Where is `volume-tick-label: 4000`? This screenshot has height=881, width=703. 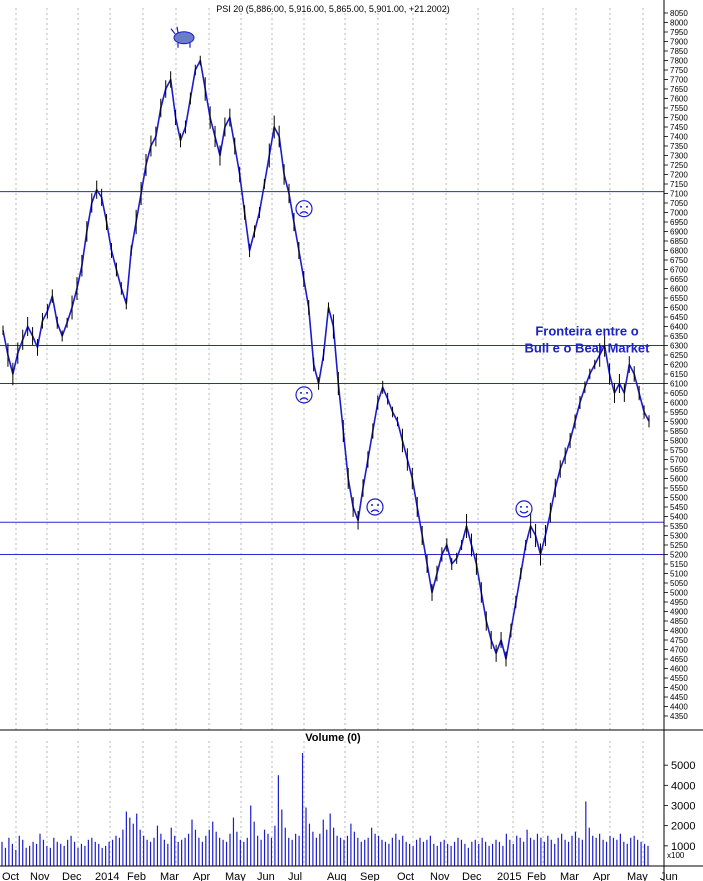 volume-tick-label: 4000 is located at coordinates (683, 786).